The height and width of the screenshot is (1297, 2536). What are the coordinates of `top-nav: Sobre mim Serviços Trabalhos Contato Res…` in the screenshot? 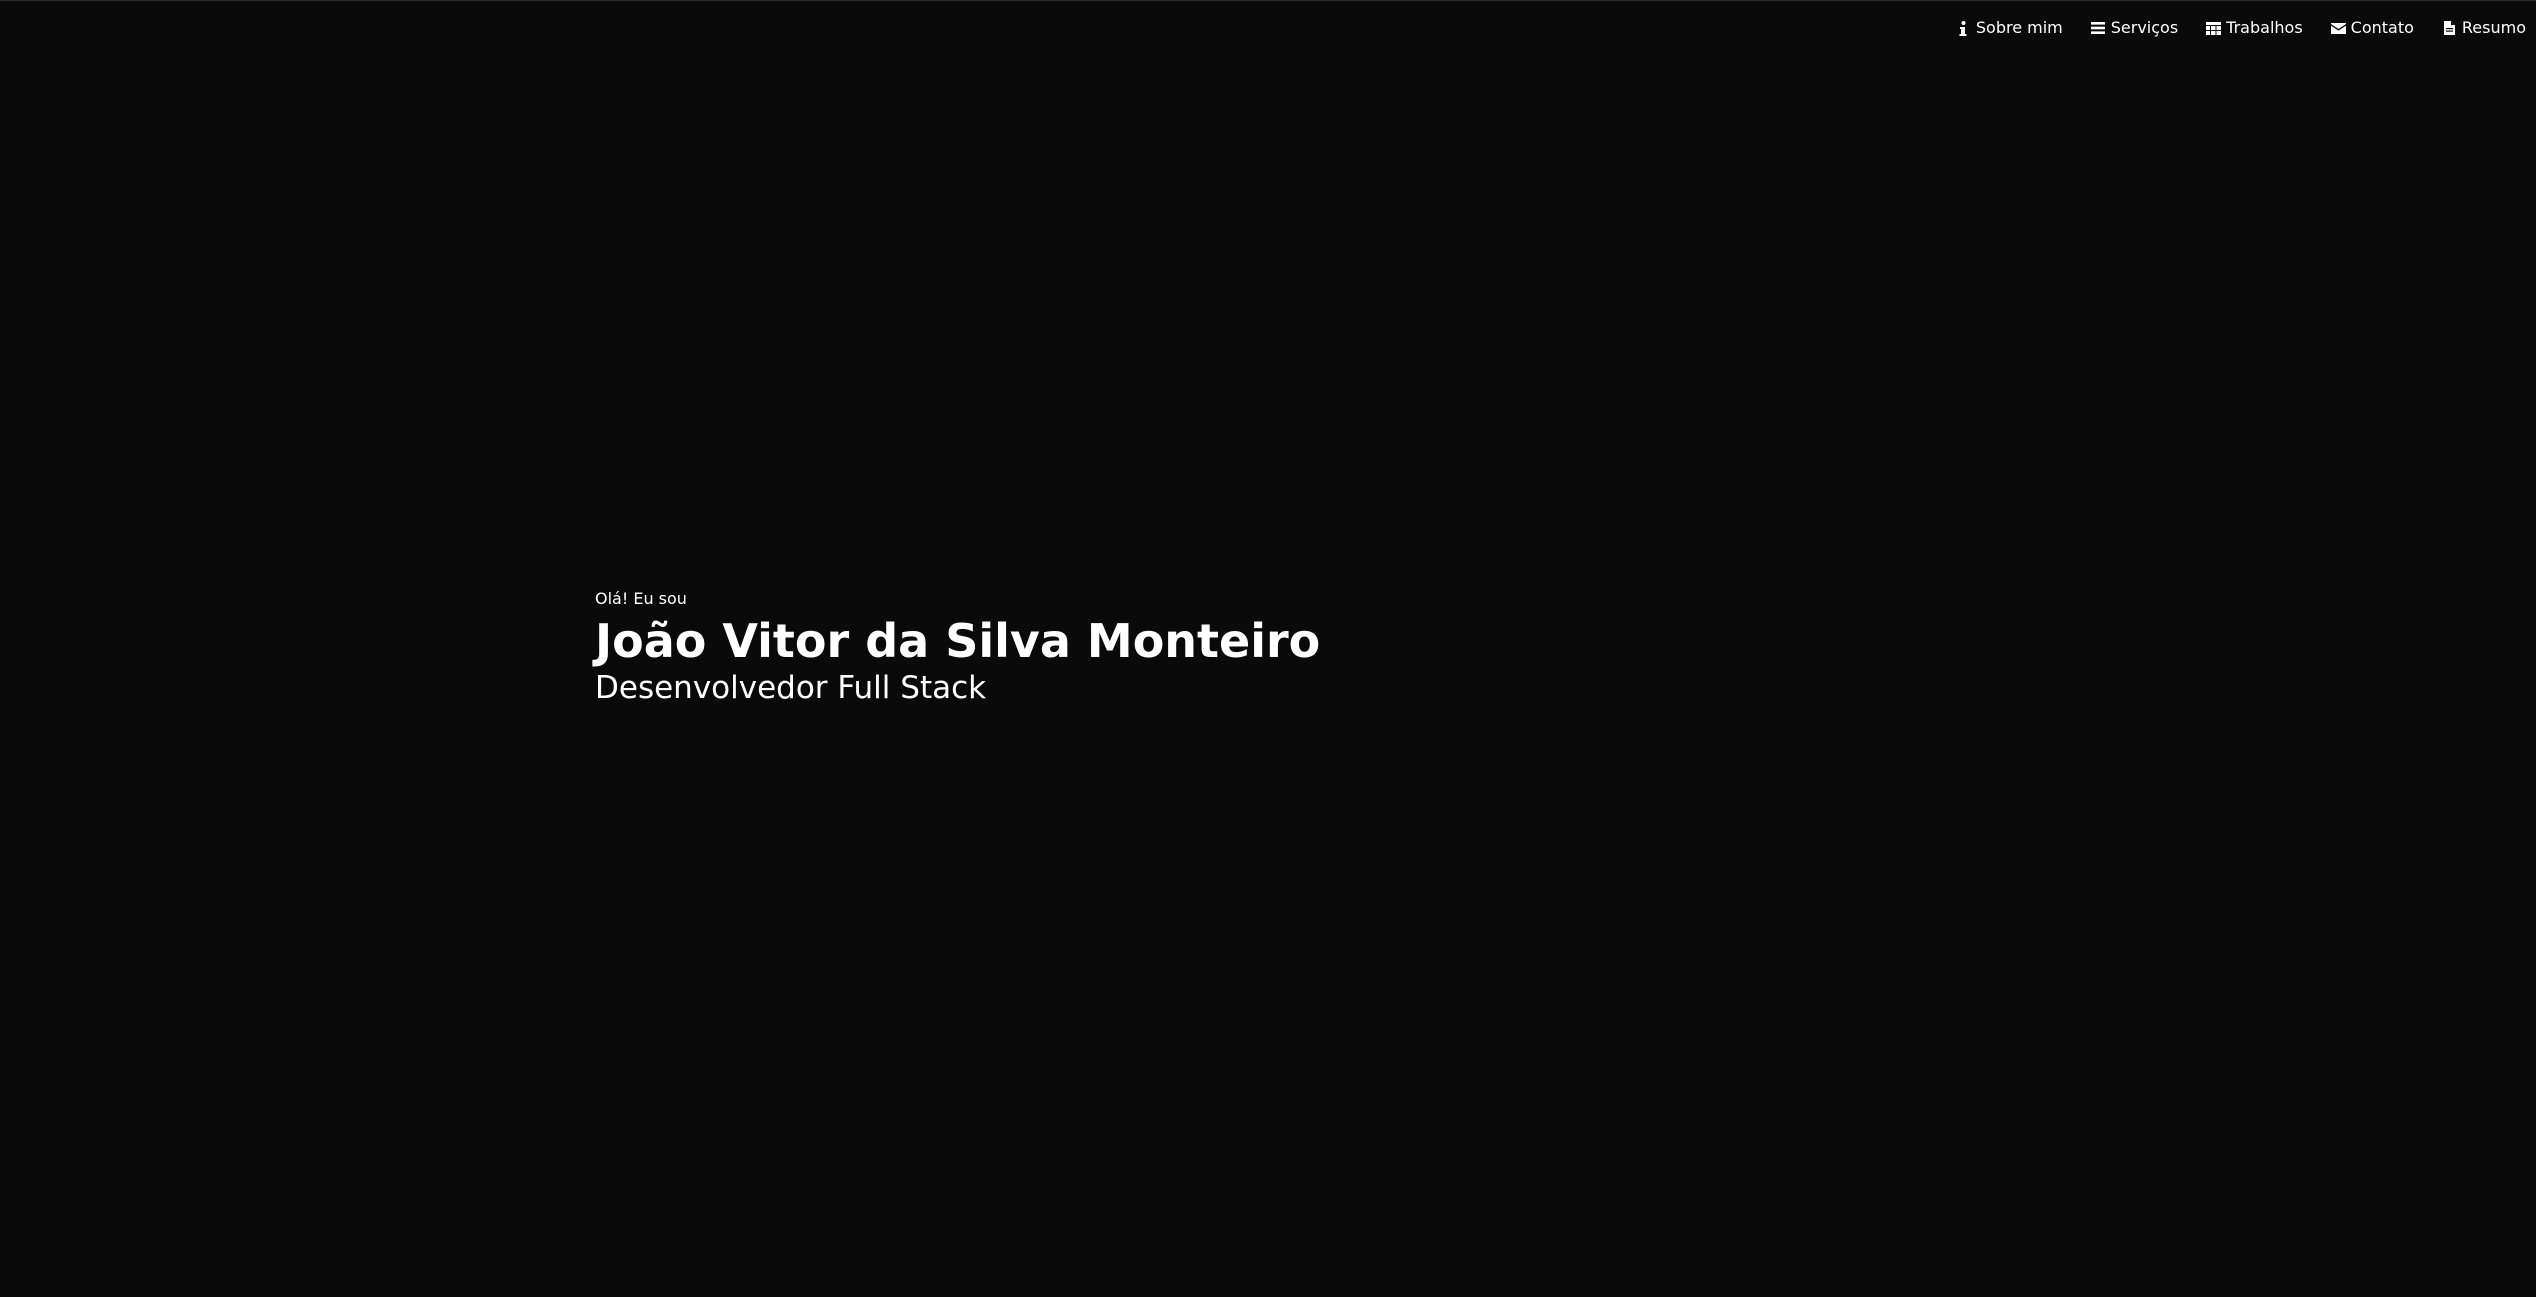 It's located at (2241, 28).